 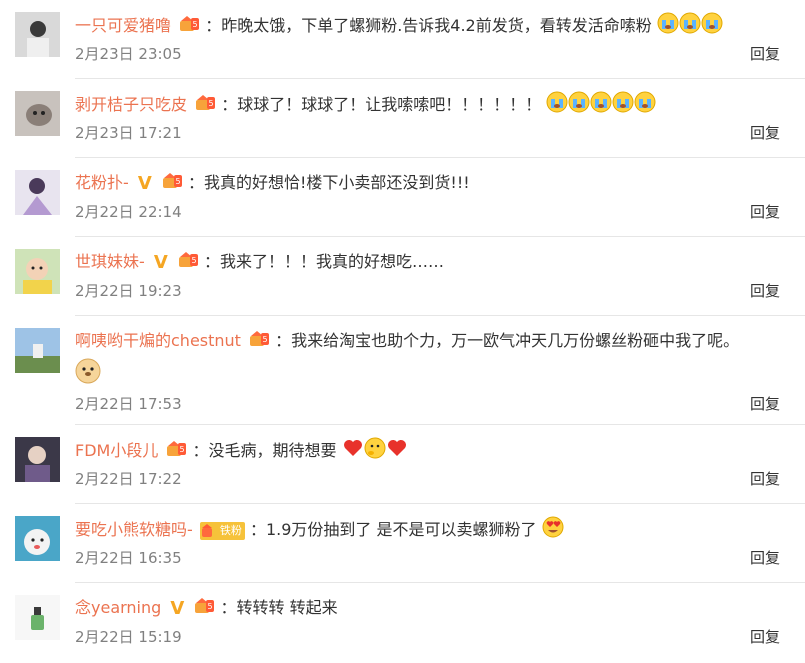 I want to click on doge-emoji, so click(x=88, y=373).